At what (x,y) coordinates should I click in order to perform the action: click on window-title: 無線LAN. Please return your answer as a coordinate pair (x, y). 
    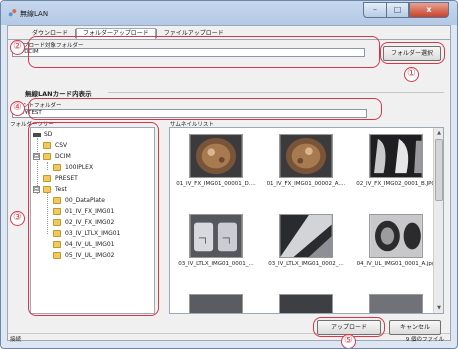
    Looking at the image, I should click on (34, 14).